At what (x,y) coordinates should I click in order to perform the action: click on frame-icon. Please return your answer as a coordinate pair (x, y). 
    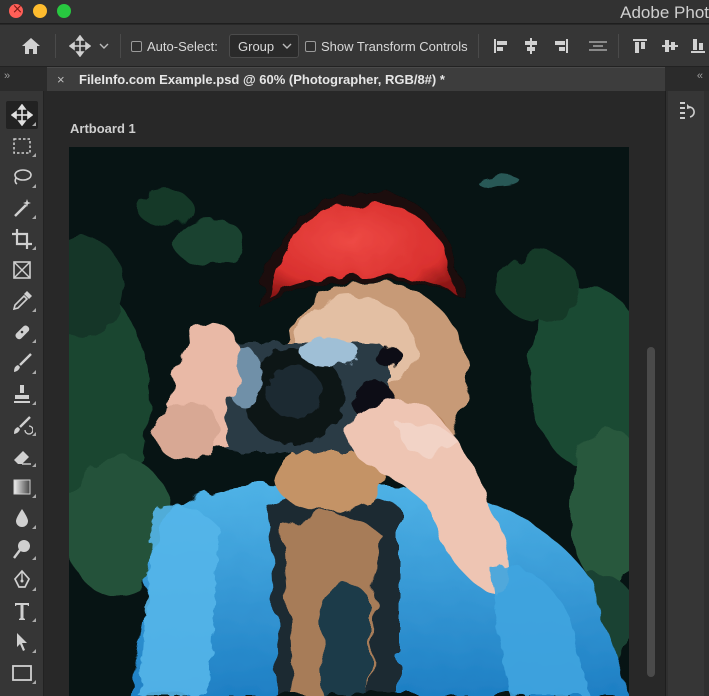
    Looking at the image, I should click on (22, 270).